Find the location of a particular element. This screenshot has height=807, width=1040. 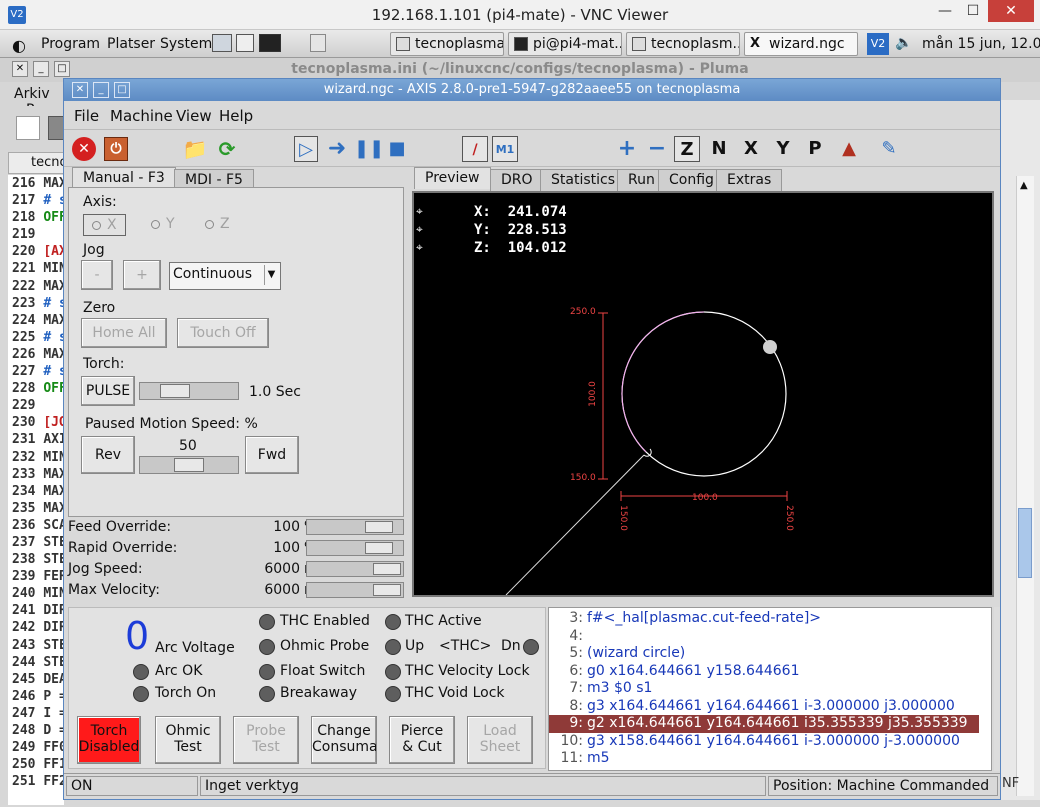

axis-minimize-icon: _ is located at coordinates (101, 90).